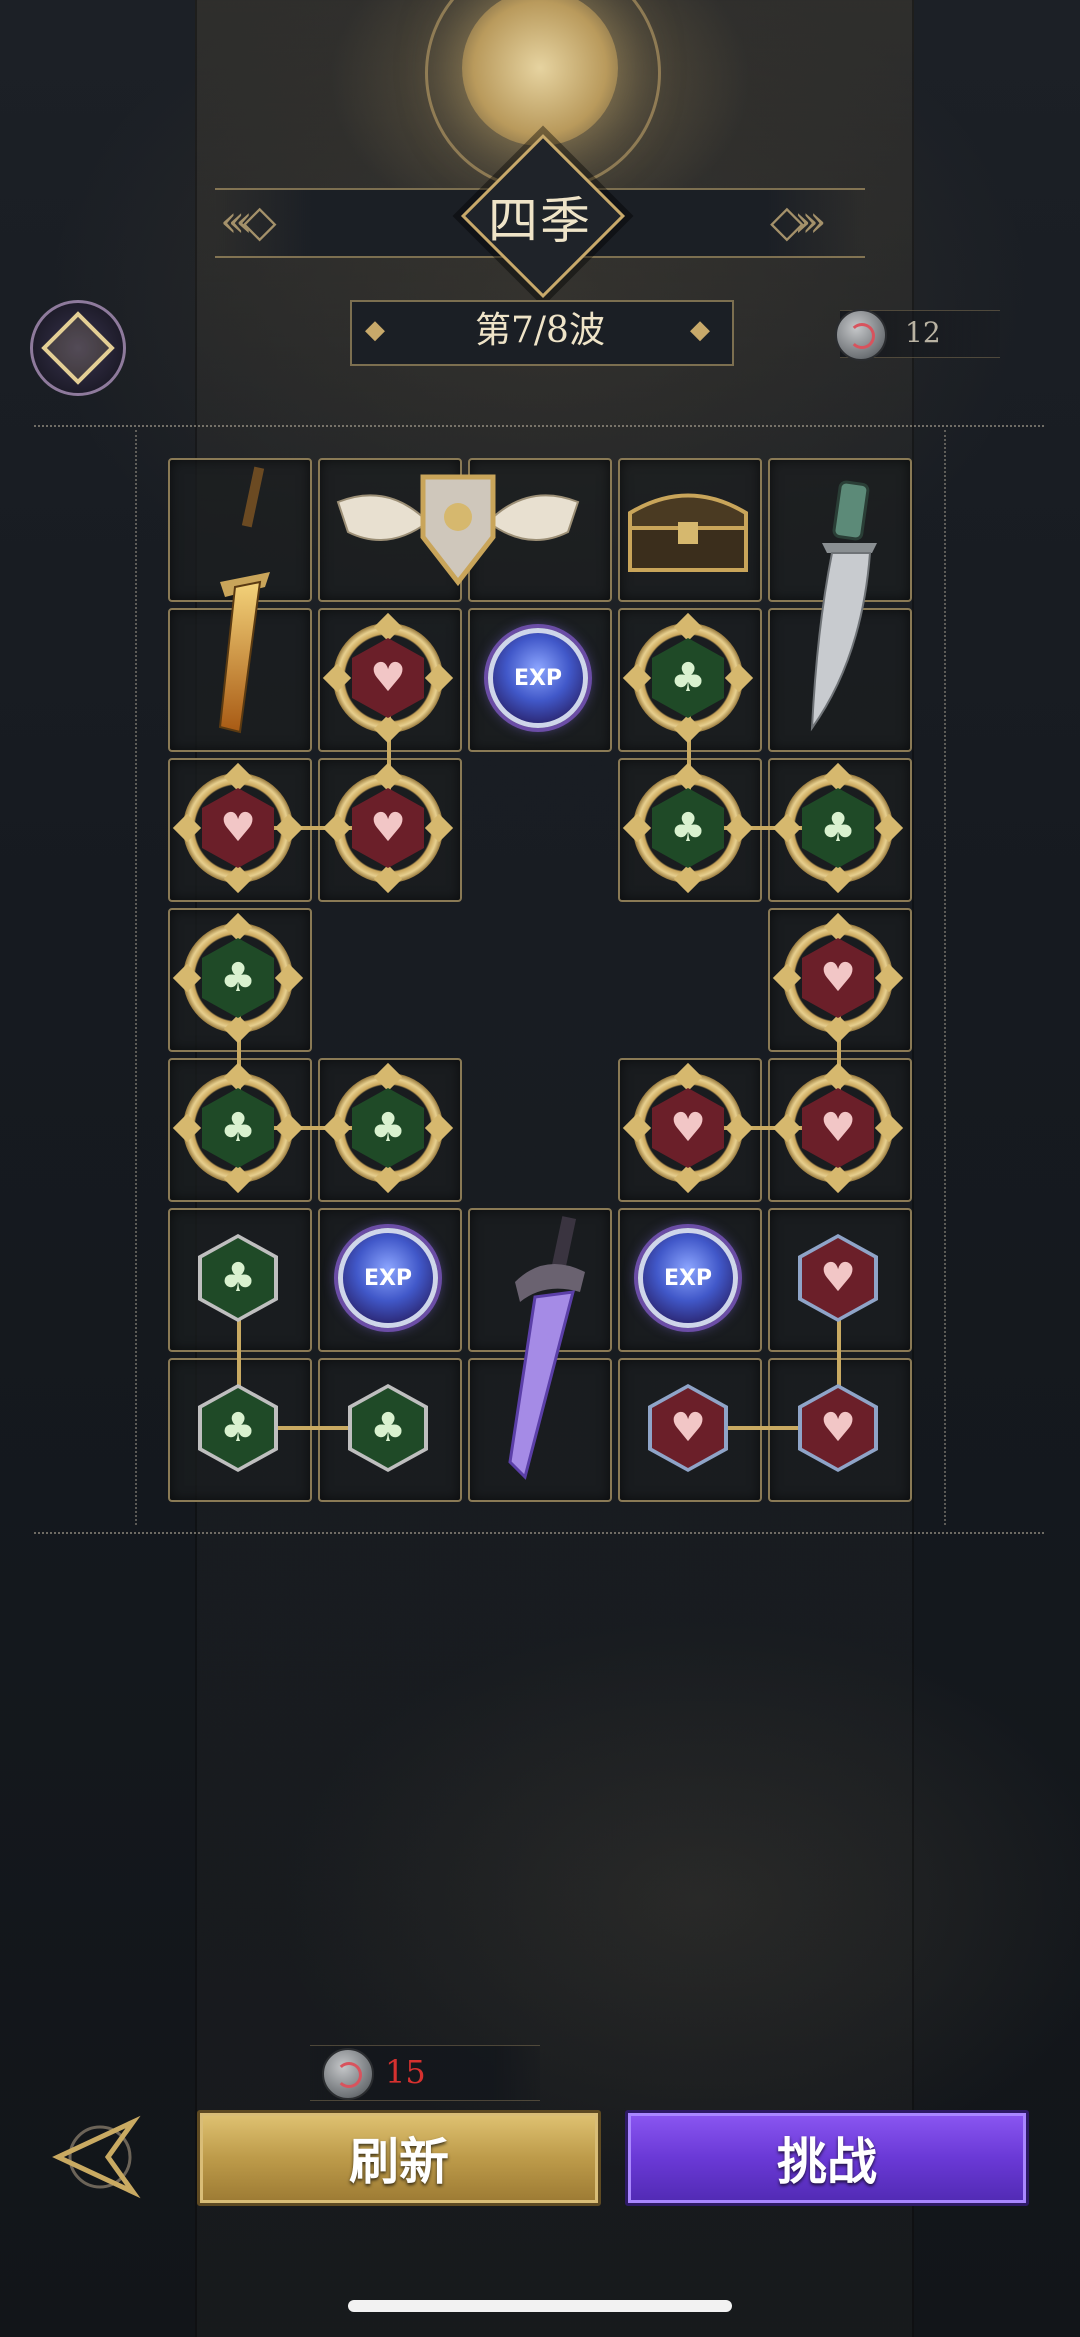 This screenshot has height=2337, width=1080. Describe the element at coordinates (540, 221) in the screenshot. I see `page-title: 四季` at that location.